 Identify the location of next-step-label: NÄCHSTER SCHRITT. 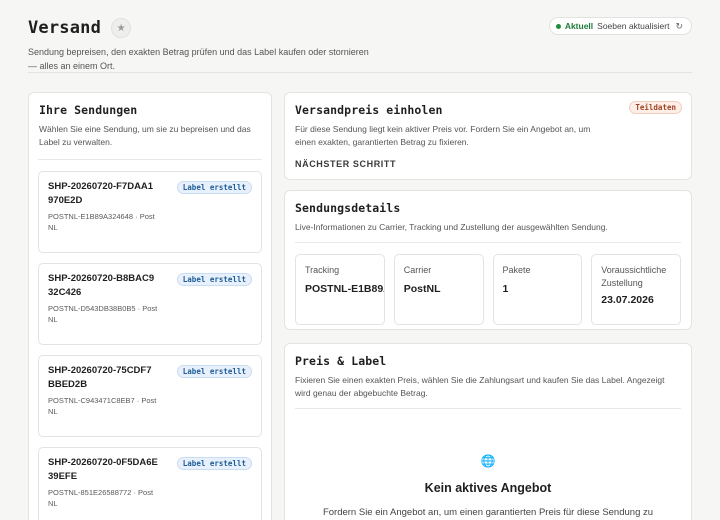
(346, 164).